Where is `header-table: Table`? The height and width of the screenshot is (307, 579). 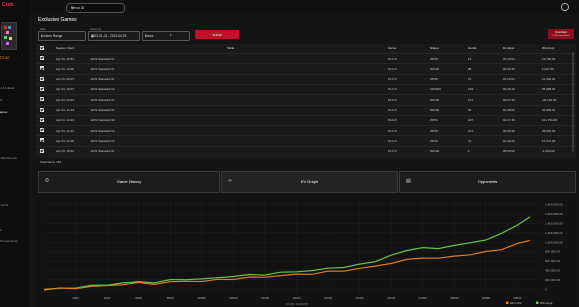 header-table: Table is located at coordinates (230, 48).